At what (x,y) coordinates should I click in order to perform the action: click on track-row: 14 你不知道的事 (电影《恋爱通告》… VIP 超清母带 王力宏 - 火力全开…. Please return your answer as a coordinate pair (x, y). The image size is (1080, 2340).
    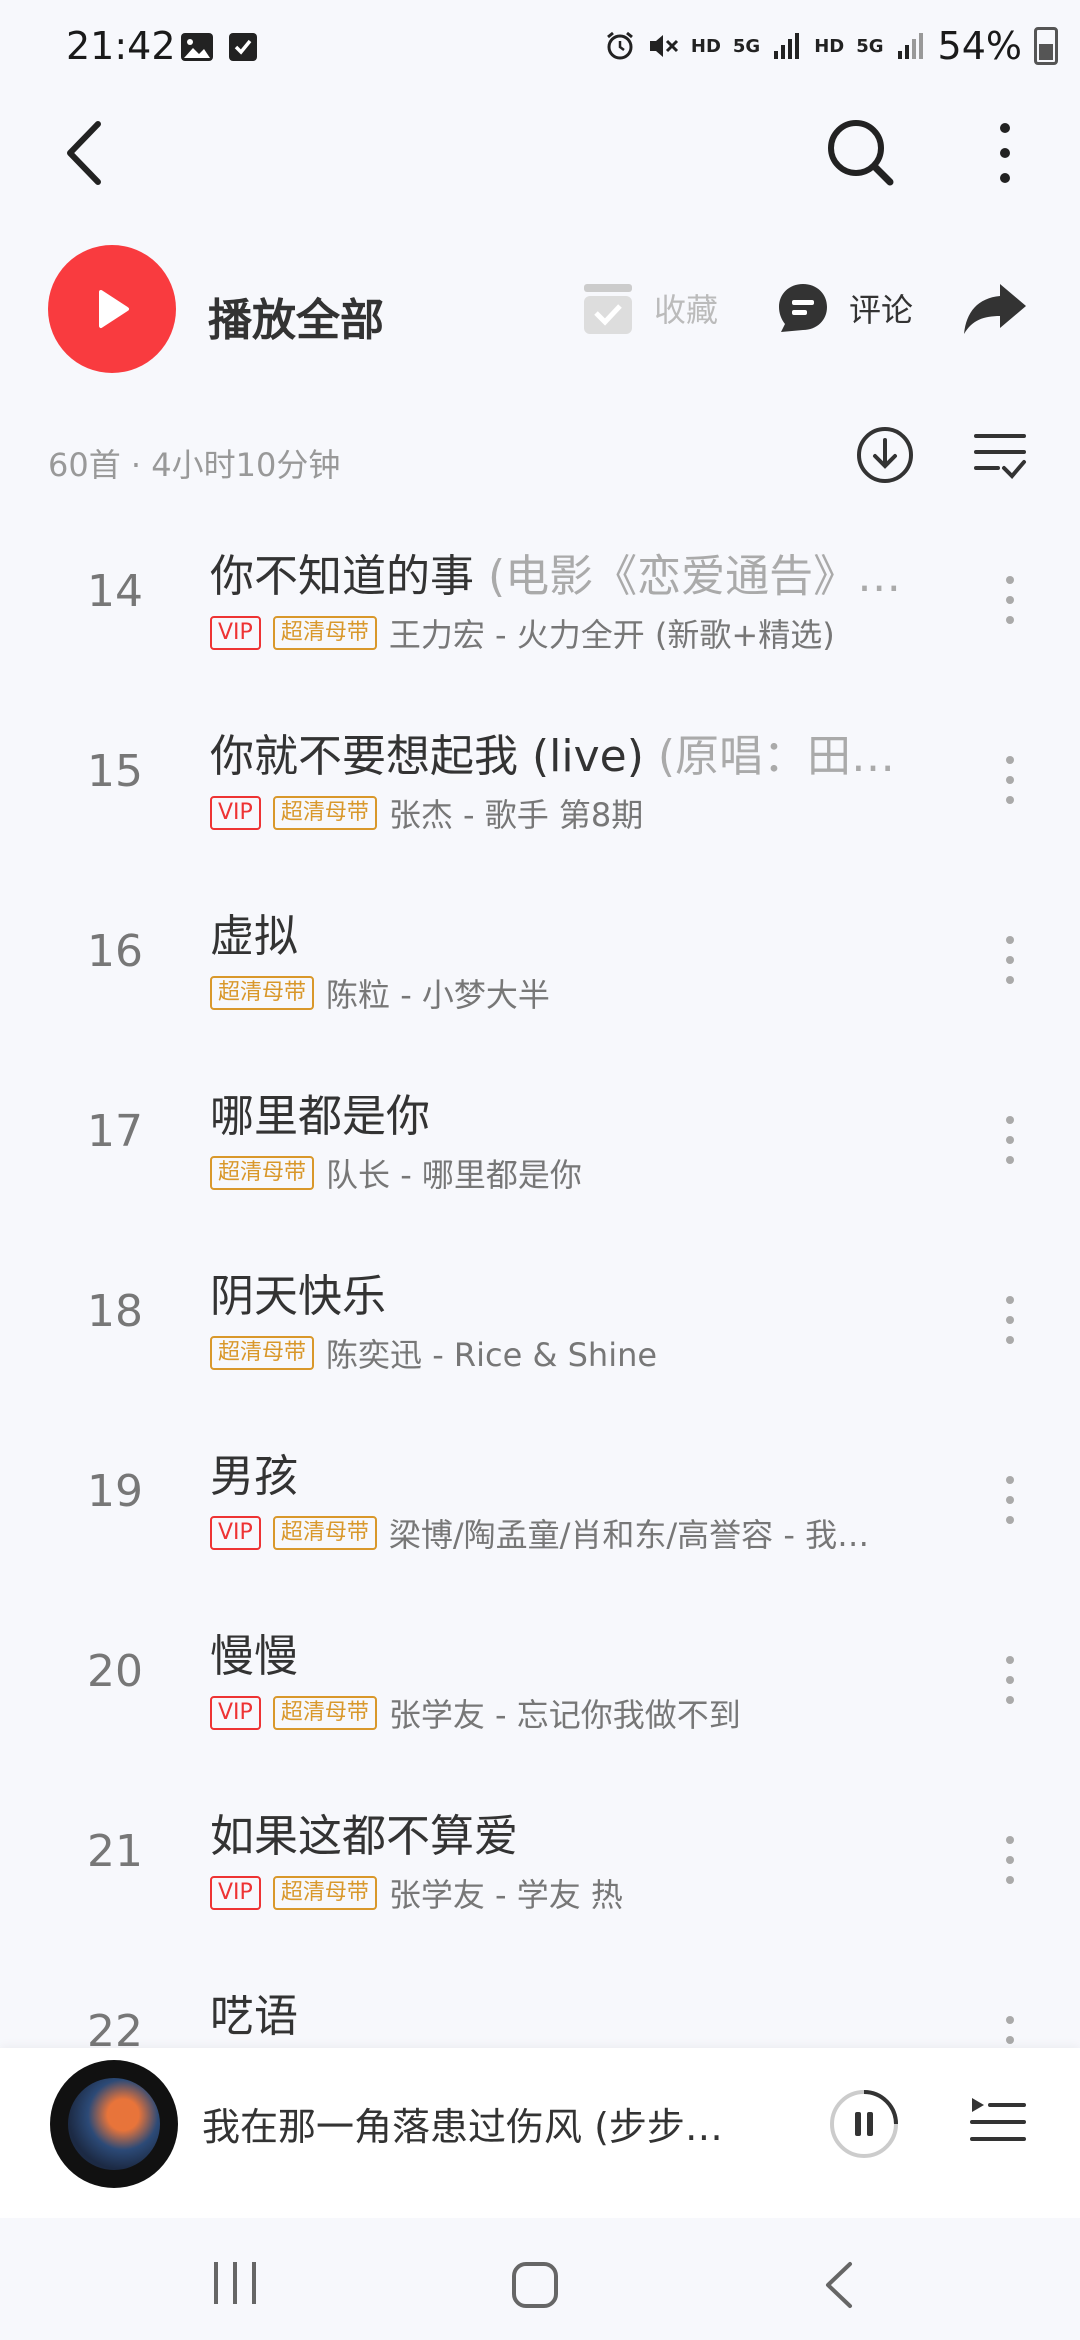
    Looking at the image, I should click on (540, 600).